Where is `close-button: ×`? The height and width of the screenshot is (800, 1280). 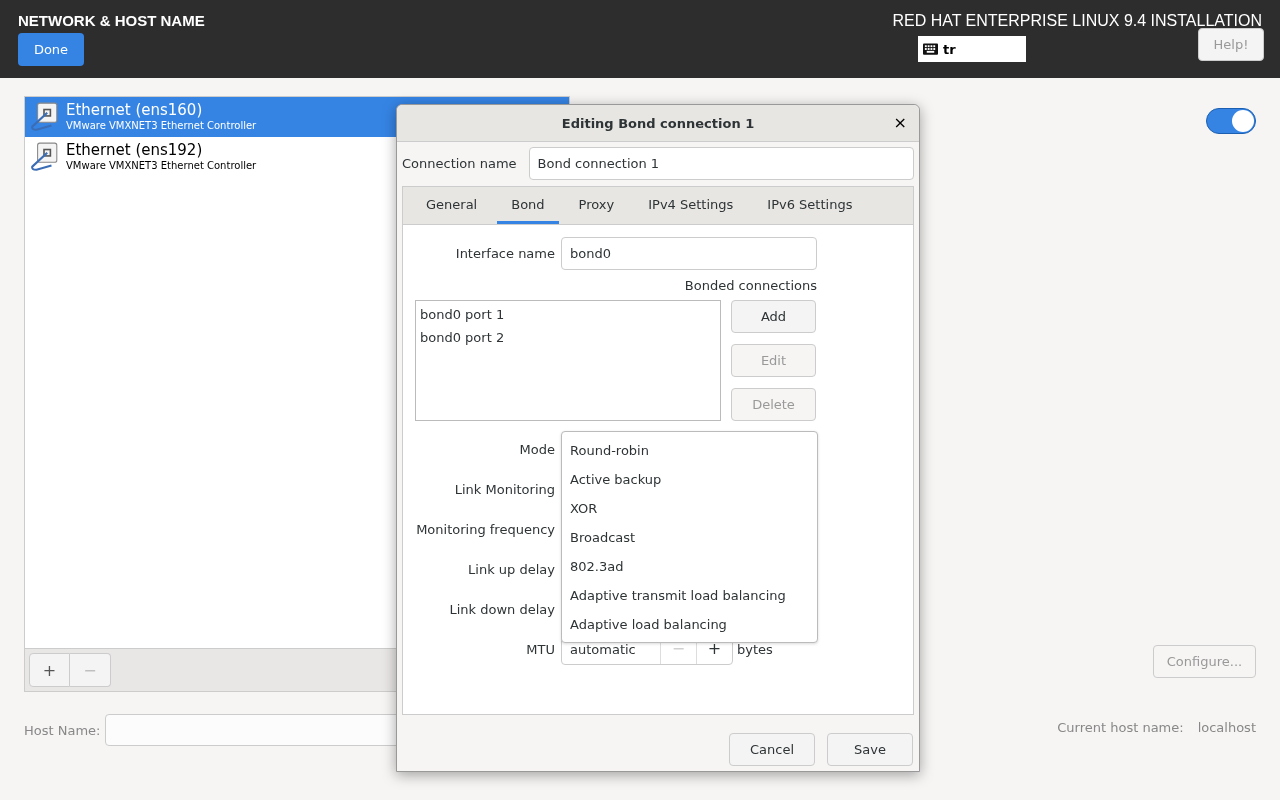 close-button: × is located at coordinates (900, 122).